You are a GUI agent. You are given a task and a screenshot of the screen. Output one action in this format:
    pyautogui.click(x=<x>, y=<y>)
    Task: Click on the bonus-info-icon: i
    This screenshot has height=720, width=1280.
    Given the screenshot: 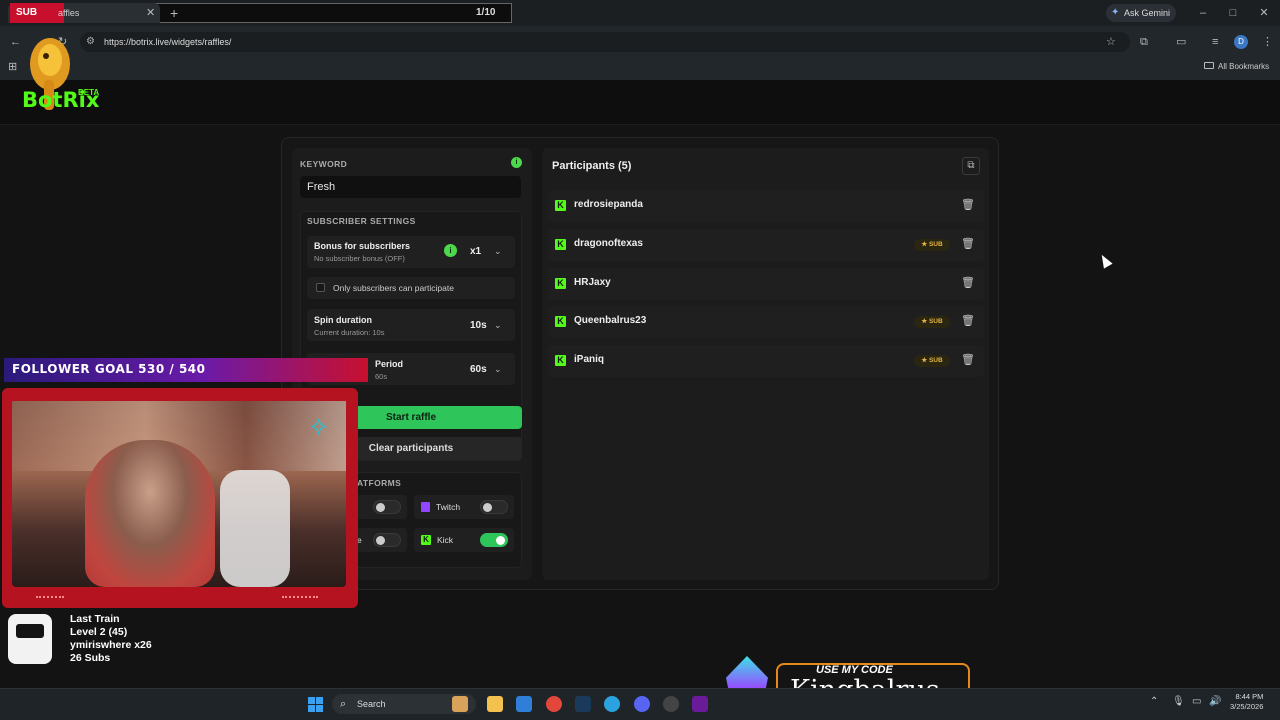 What is the action you would take?
    pyautogui.click(x=450, y=250)
    